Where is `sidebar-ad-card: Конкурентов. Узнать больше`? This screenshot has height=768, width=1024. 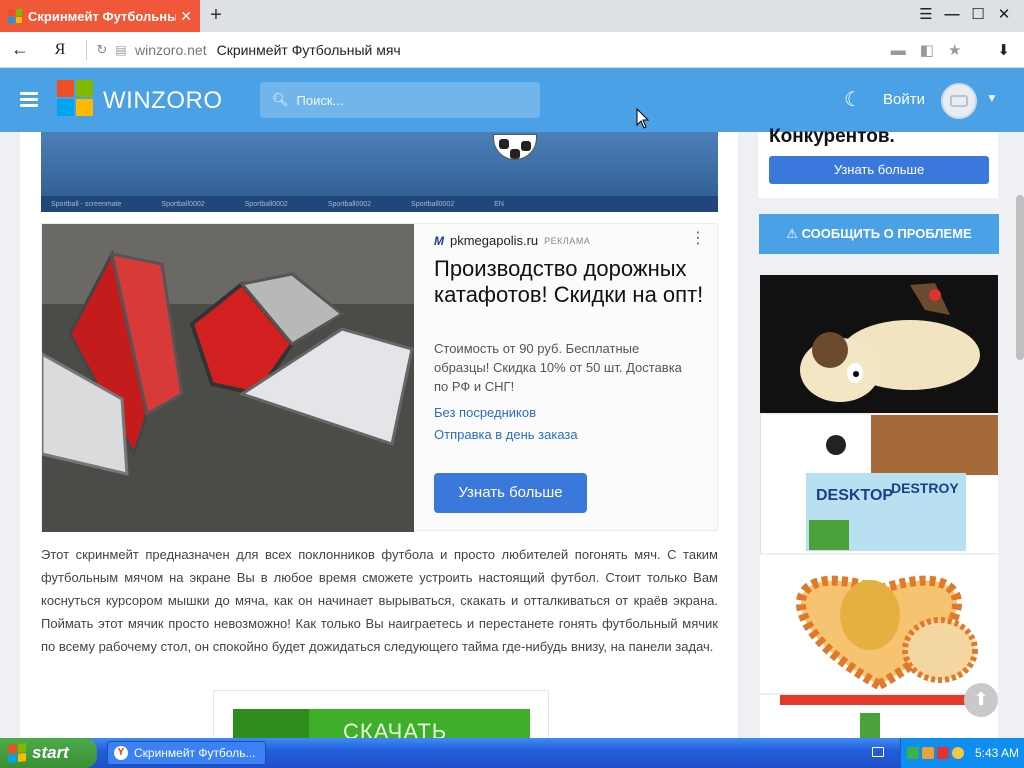
sidebar-ad-card: Конкурентов. Узнать больше is located at coordinates (878, 162).